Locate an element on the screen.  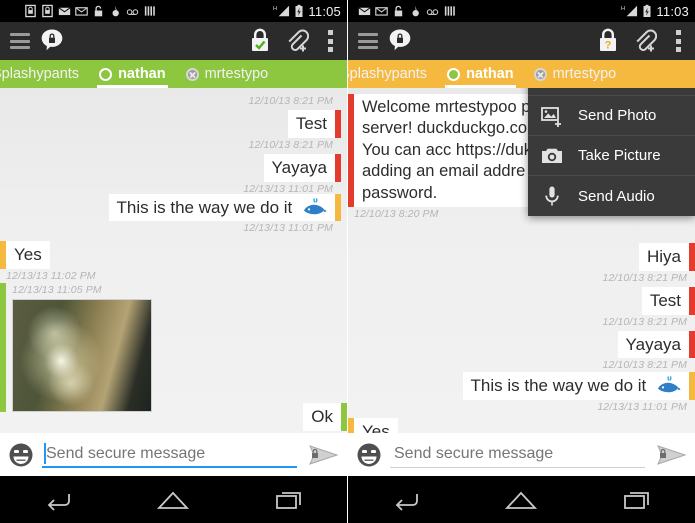
lock-unverified-icon: ? is located at coordinates (608, 41).